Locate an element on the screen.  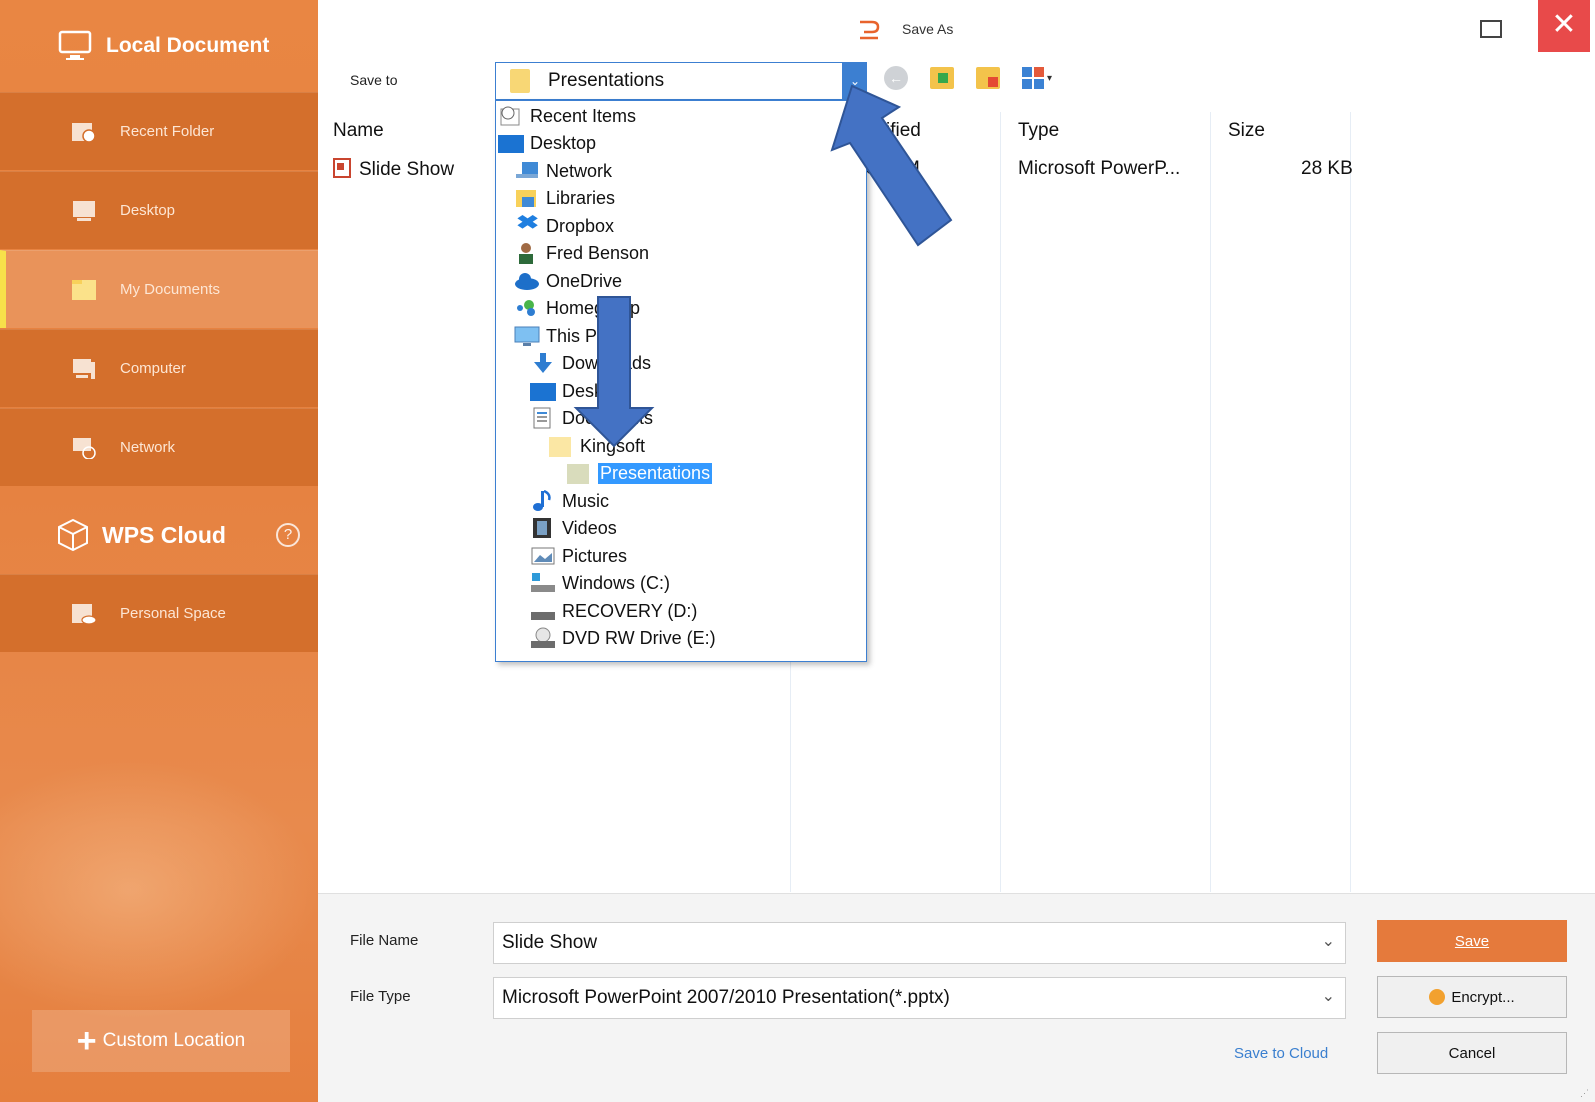
dropdown-item-label: Windows (C:) is located at coordinates (616, 582).